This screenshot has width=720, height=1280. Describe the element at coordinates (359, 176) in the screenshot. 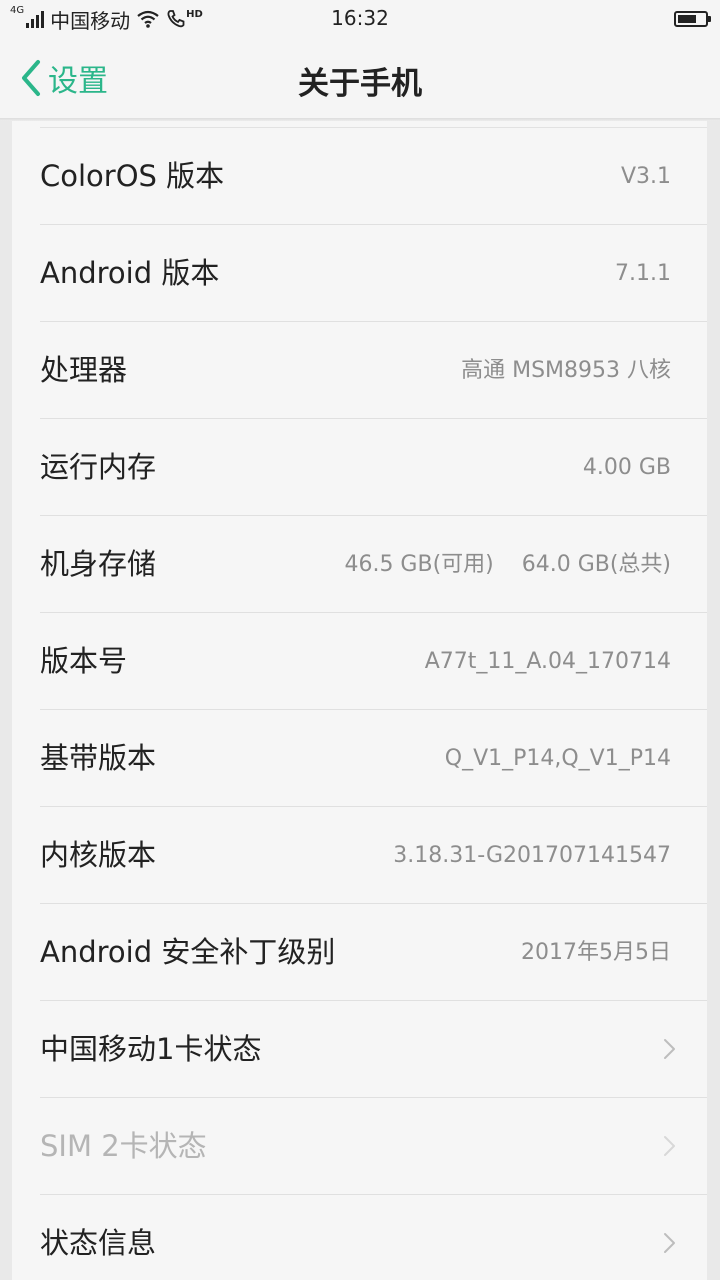

I see `row-coloros-version: ColorOS 版本 V3.1` at that location.